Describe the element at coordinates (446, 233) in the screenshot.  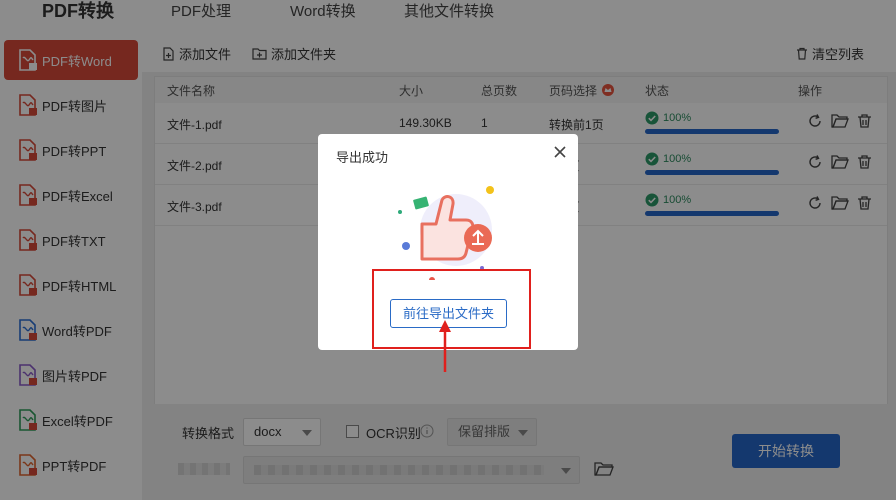
I see `thumbs-up-illustration-icon` at that location.